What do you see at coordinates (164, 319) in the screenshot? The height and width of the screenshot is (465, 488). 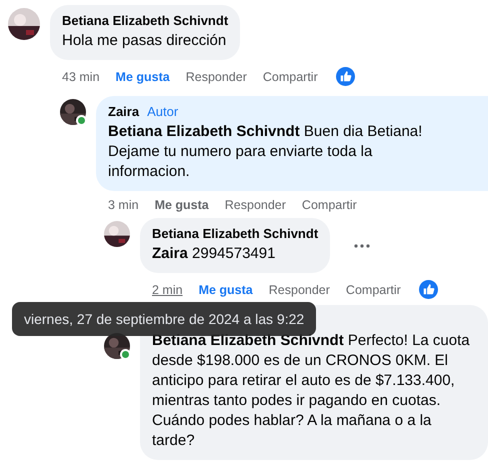 I see `timestamp-tooltip: viernes, 27 de septiembre de 2024 a las 9:22` at bounding box center [164, 319].